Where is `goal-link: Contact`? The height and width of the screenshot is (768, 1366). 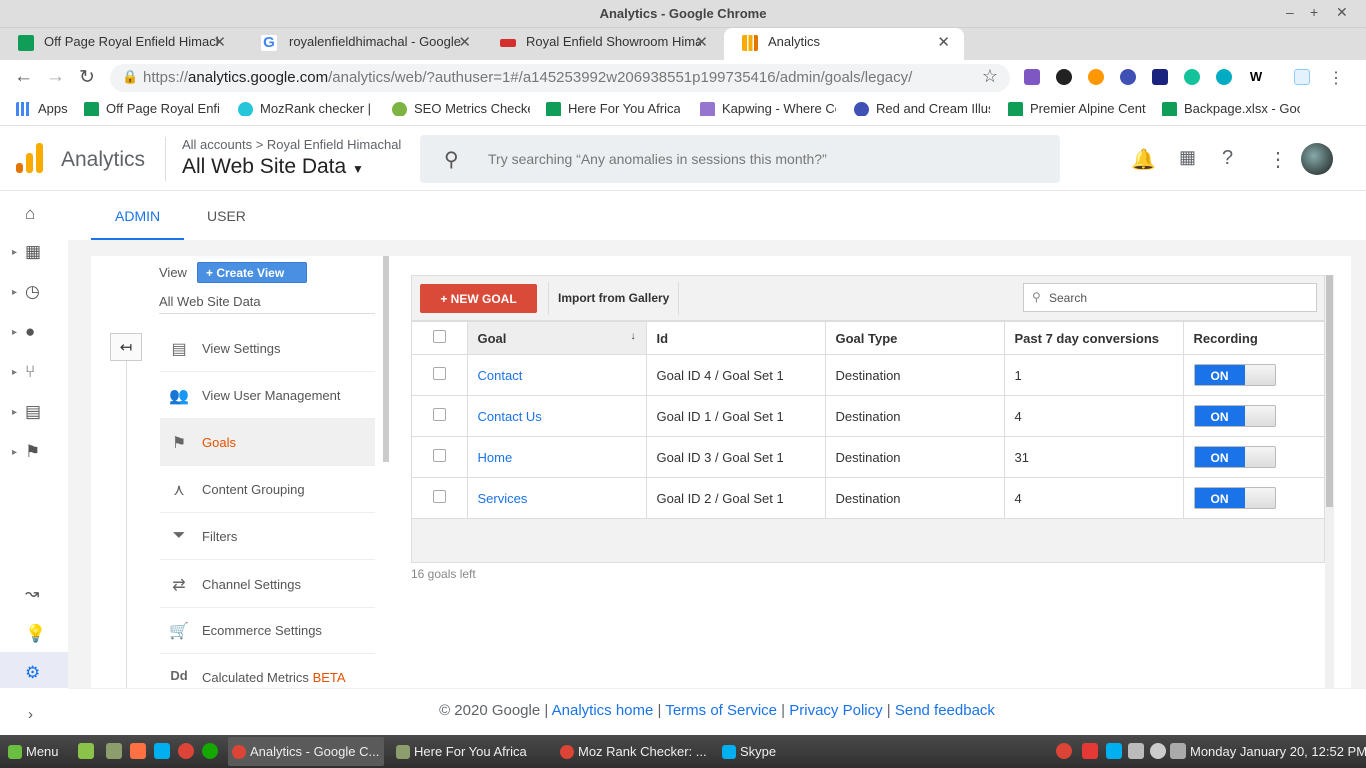
goal-link: Contact is located at coordinates (500, 375).